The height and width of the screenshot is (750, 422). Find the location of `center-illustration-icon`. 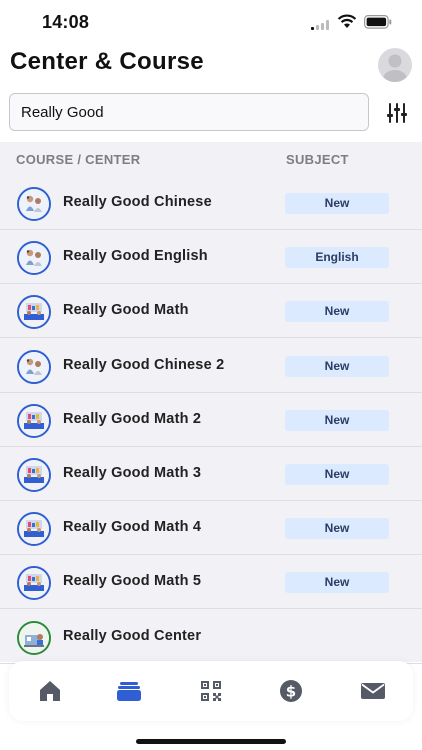

center-illustration-icon is located at coordinates (34, 637).